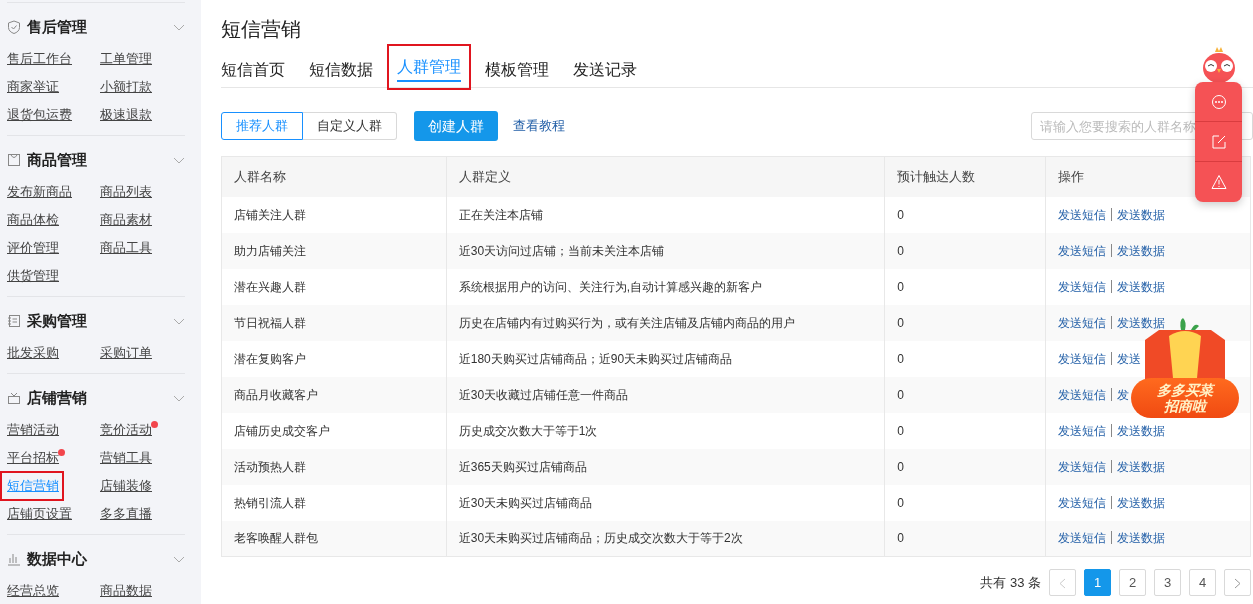 The height and width of the screenshot is (604, 1253). I want to click on table-cell: 潜在复购客户, so click(334, 358).